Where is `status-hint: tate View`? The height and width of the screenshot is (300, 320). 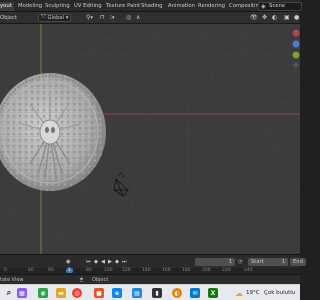
status-hint: tate View is located at coordinates (12, 280).